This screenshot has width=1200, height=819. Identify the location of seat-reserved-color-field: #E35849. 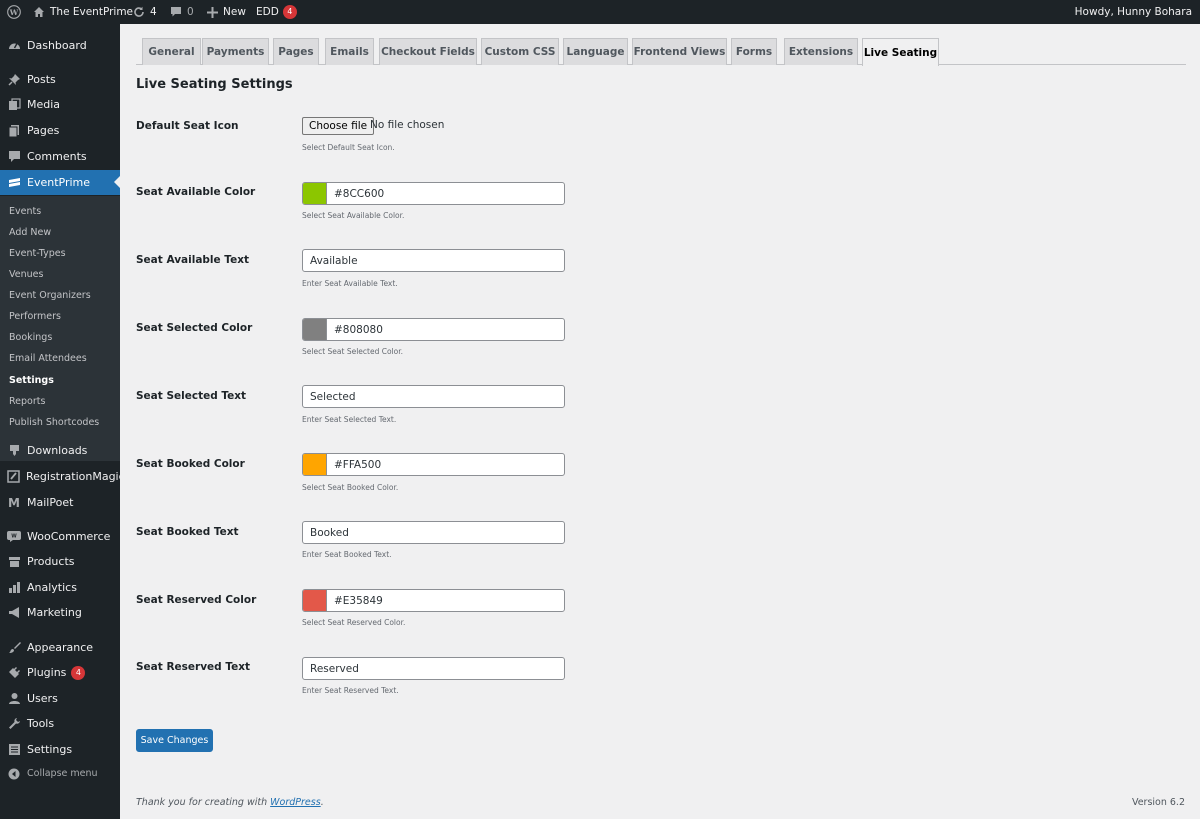
(433, 600).